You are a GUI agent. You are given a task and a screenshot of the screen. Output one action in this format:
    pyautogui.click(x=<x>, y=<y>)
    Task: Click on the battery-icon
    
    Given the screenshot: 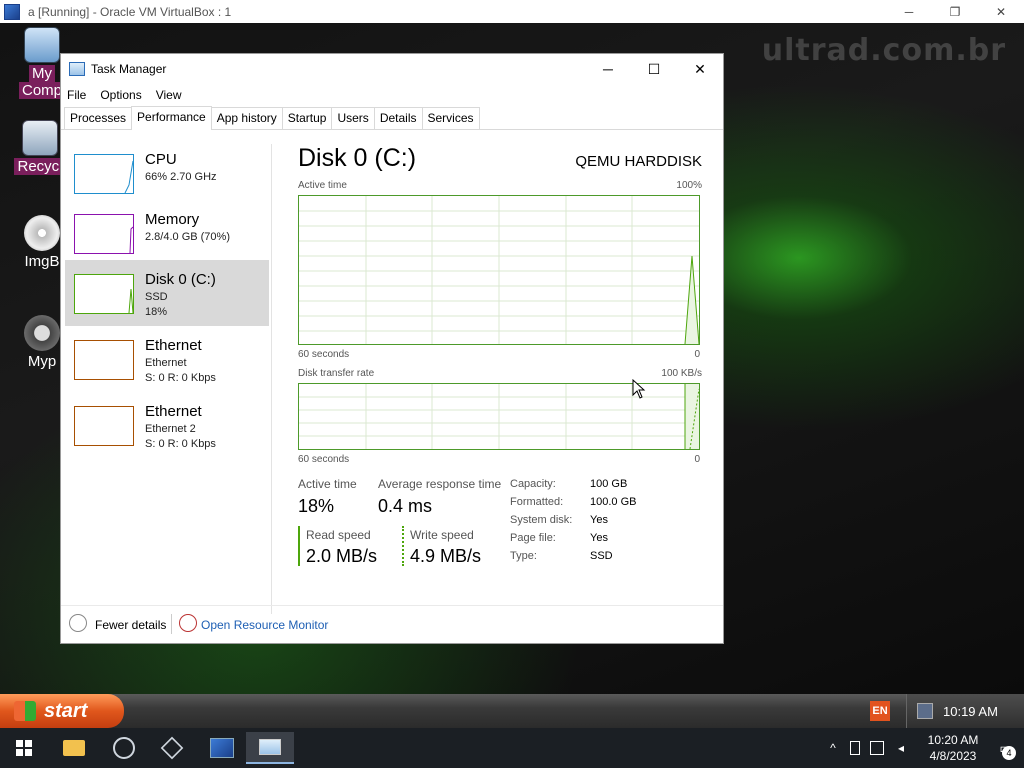 What is the action you would take?
    pyautogui.click(x=855, y=748)
    